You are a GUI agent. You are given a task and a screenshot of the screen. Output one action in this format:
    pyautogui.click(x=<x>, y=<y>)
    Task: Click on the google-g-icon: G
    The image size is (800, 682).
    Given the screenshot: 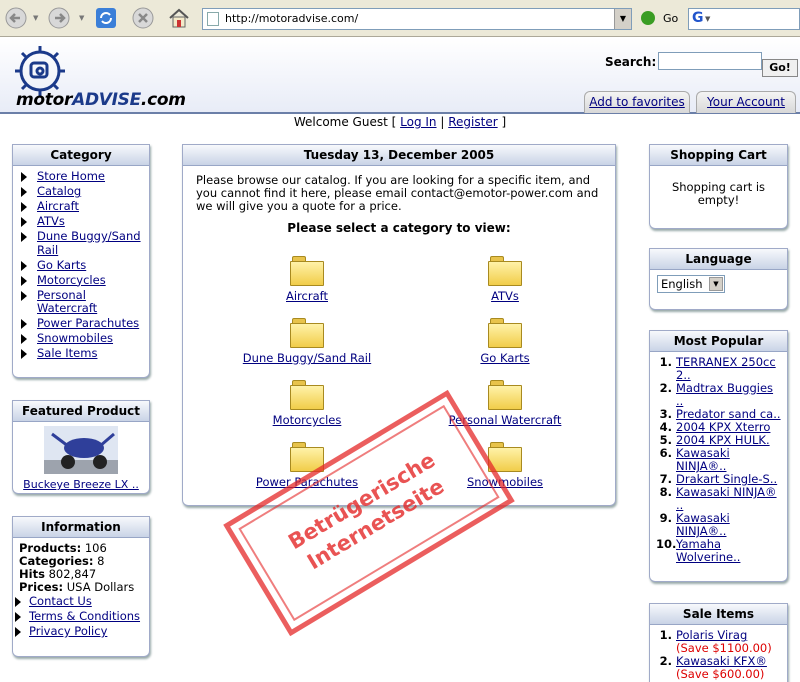 What is the action you would take?
    pyautogui.click(x=698, y=18)
    